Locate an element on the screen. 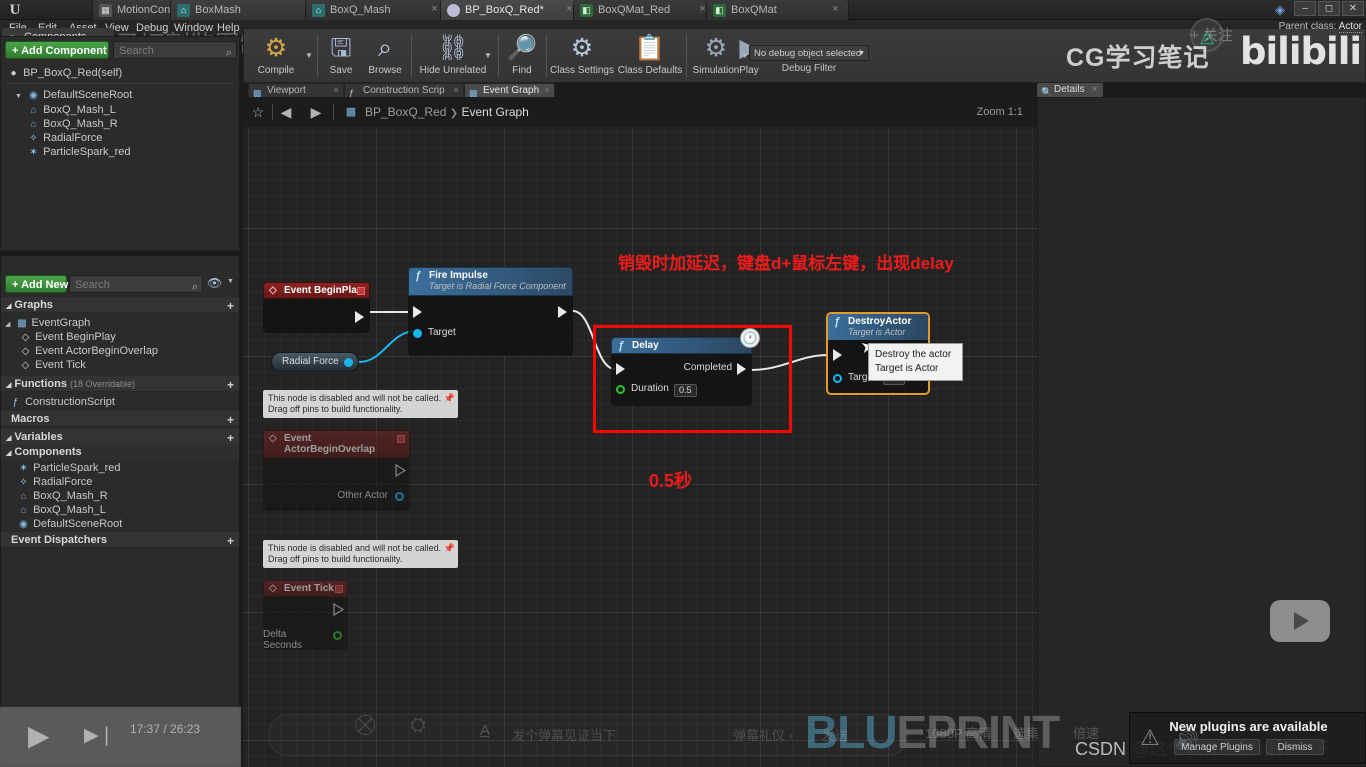 The image size is (1366, 767). chevron-down-icon: ▼ is located at coordinates (230, 281).